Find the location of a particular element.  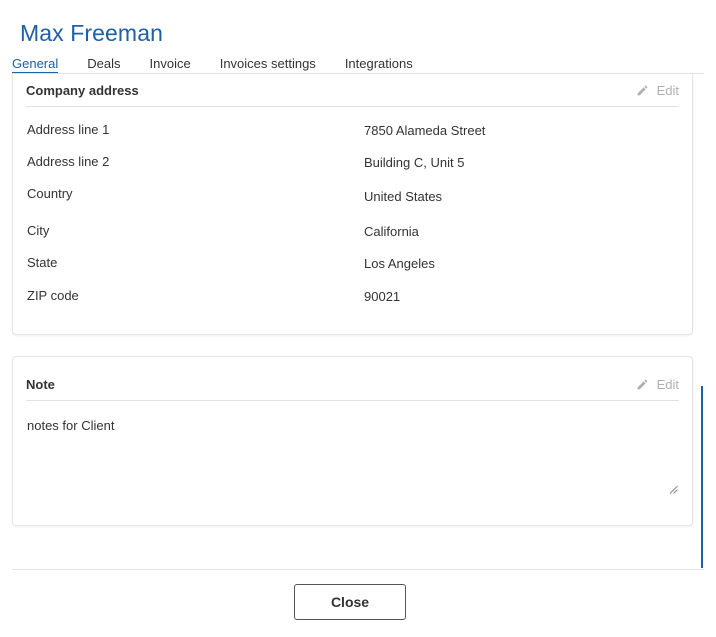

company-address-header: Company address Edit is located at coordinates (352, 90).